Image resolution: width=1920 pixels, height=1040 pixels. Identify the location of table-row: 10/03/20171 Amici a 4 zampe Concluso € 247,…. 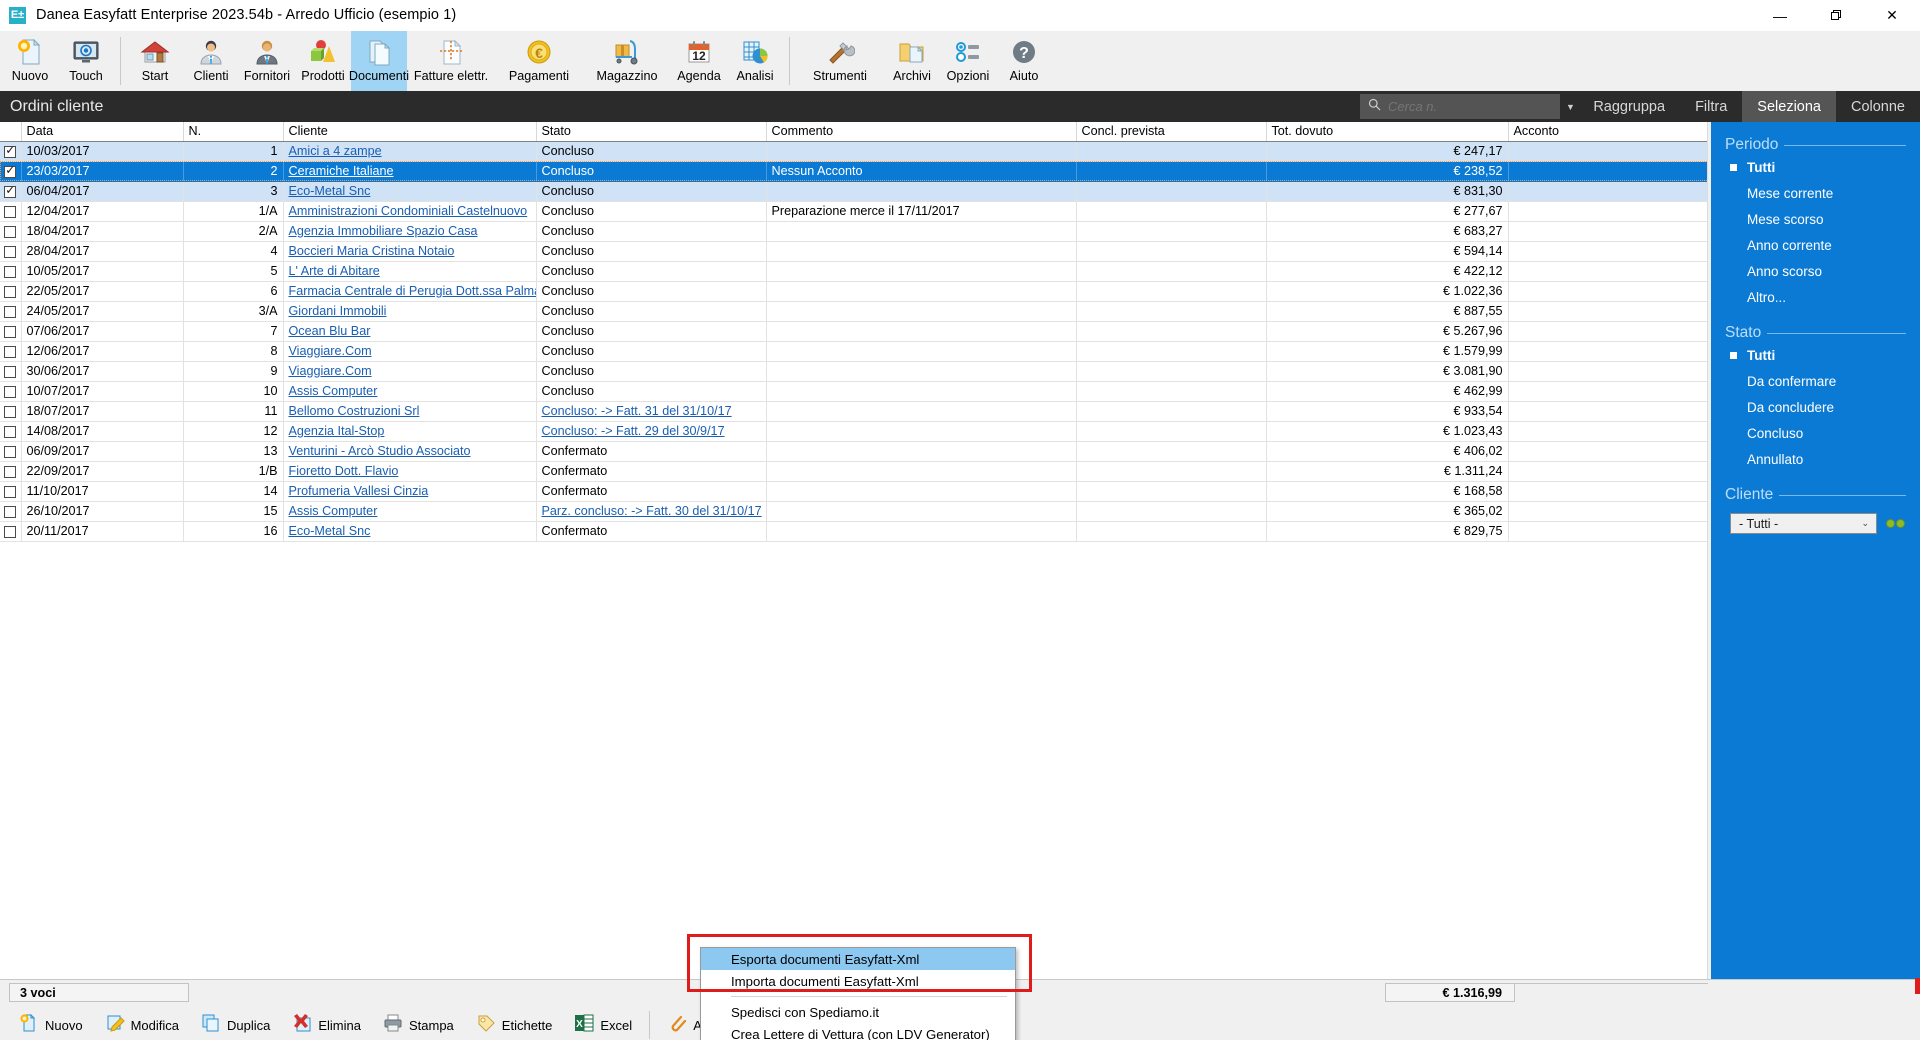
(855, 151).